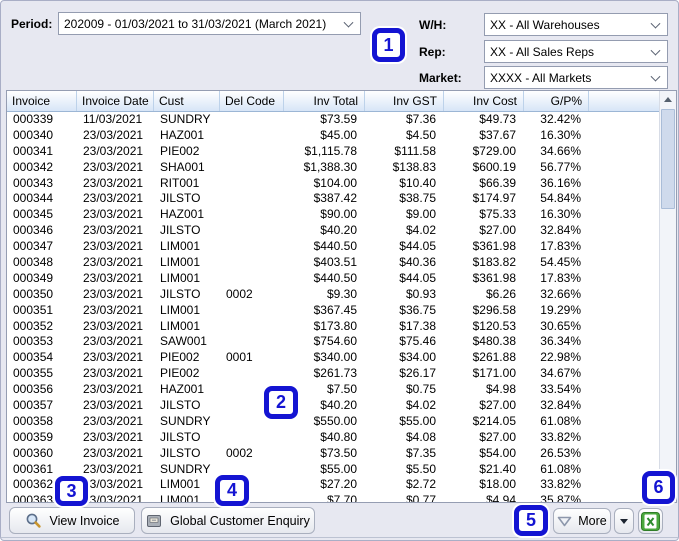 The width and height of the screenshot is (679, 541). What do you see at coordinates (33, 325) in the screenshot?
I see `table-cell: 000352` at bounding box center [33, 325].